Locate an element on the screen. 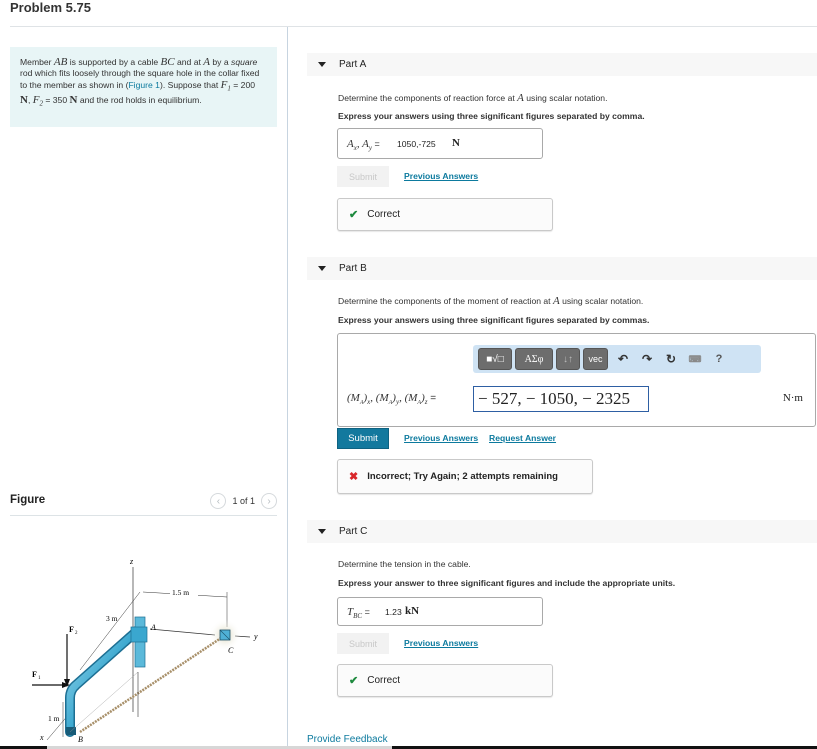 This screenshot has height=749, width=817. y-label: y is located at coordinates (255, 636).